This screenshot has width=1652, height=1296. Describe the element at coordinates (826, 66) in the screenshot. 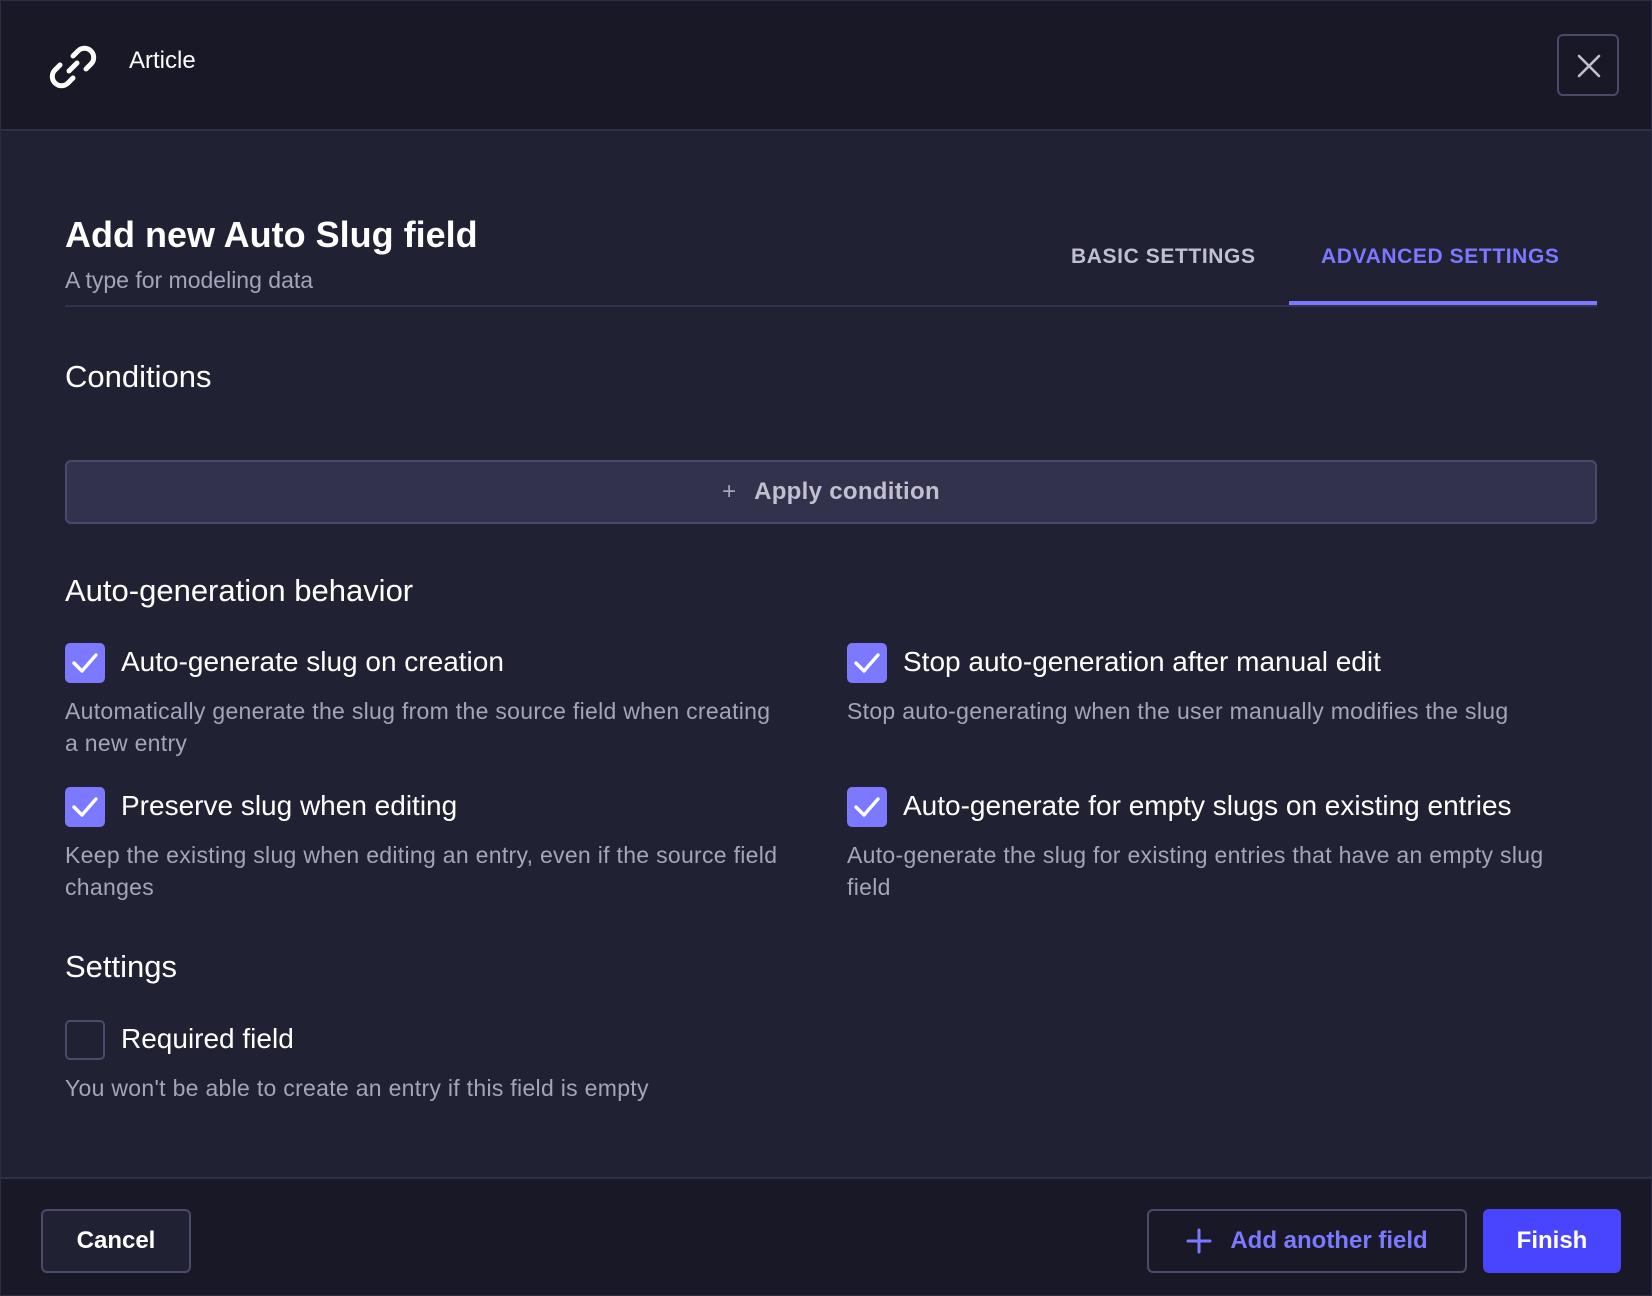

I see `modal-header: Article` at that location.